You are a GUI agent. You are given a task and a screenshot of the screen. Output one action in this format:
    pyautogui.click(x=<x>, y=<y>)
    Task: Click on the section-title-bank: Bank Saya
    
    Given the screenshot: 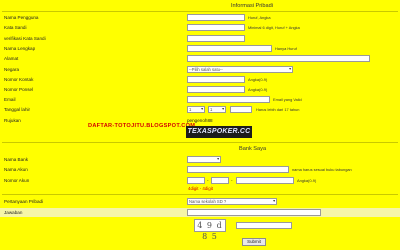 What is the action you would take?
    pyautogui.click(x=253, y=149)
    